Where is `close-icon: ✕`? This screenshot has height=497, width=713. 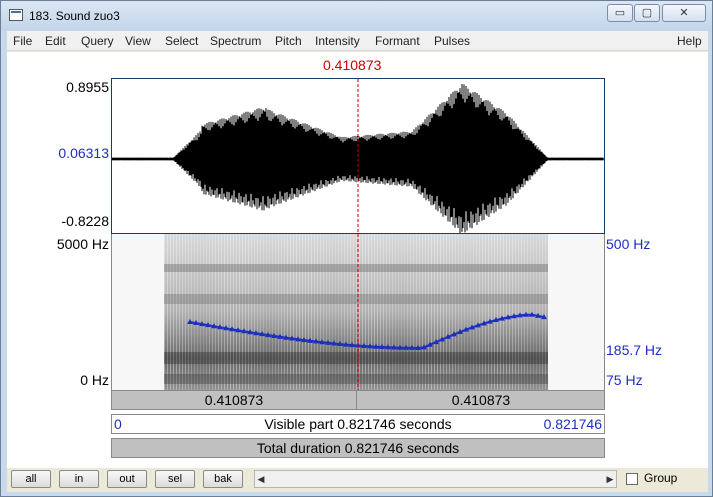 close-icon: ✕ is located at coordinates (684, 13).